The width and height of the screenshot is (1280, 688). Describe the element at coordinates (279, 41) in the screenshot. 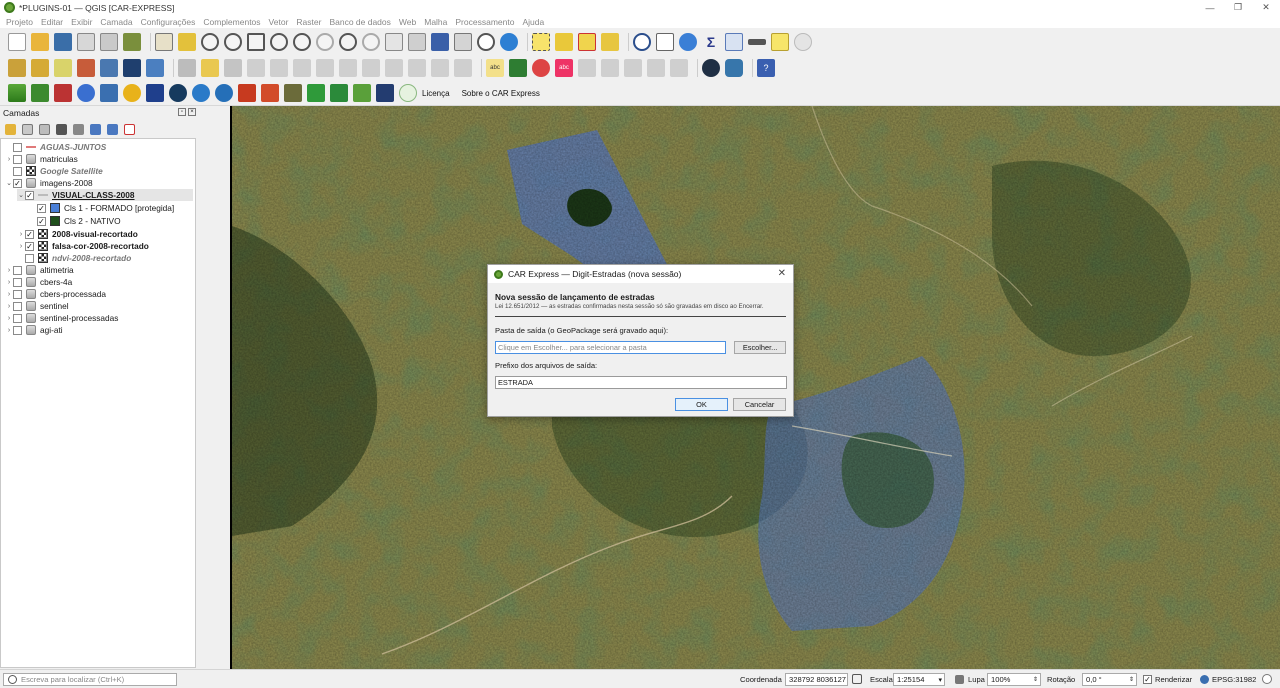

I see `zoom-selection-icon` at that location.